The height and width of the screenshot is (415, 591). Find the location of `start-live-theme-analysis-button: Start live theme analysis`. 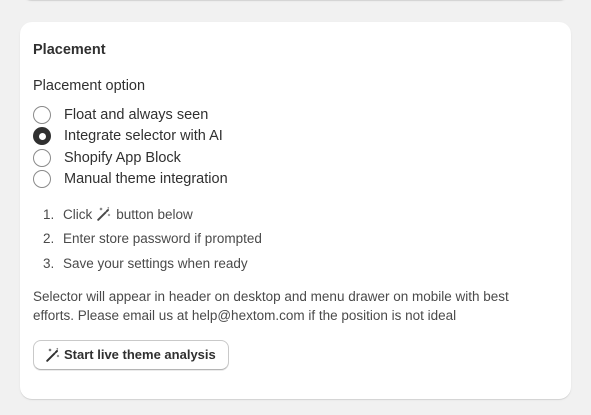

start-live-theme-analysis-button: Start live theme analysis is located at coordinates (131, 354).